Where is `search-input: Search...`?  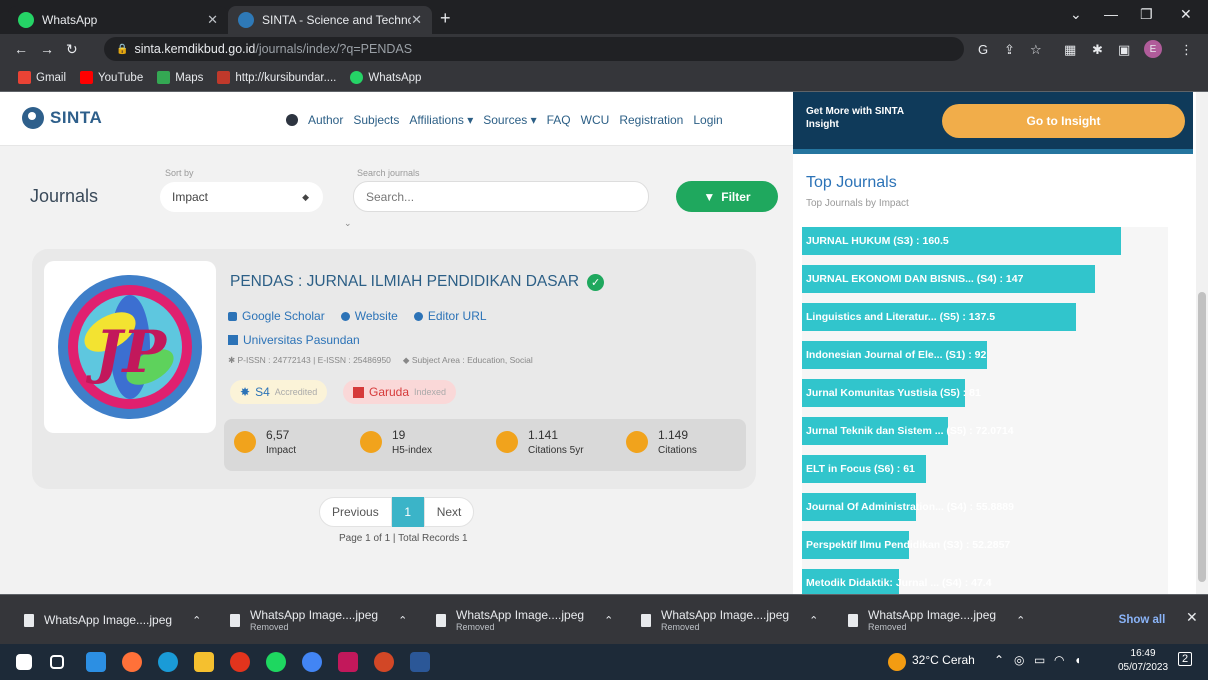 search-input: Search... is located at coordinates (501, 196).